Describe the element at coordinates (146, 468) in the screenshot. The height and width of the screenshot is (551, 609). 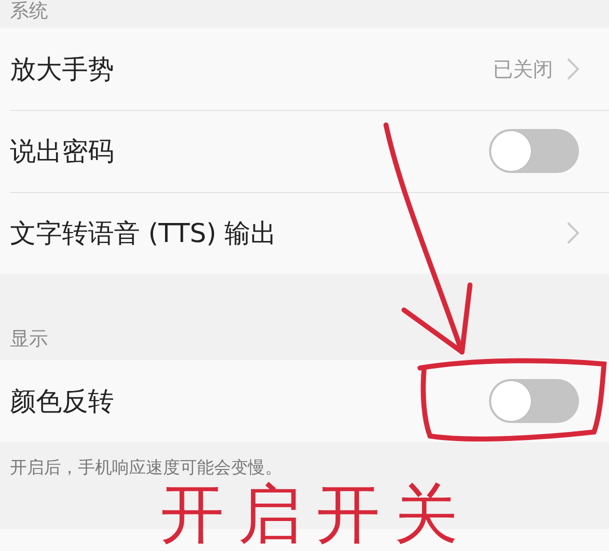
I see `hint-text: 开启后，手机响应速度可能会变慢。` at that location.